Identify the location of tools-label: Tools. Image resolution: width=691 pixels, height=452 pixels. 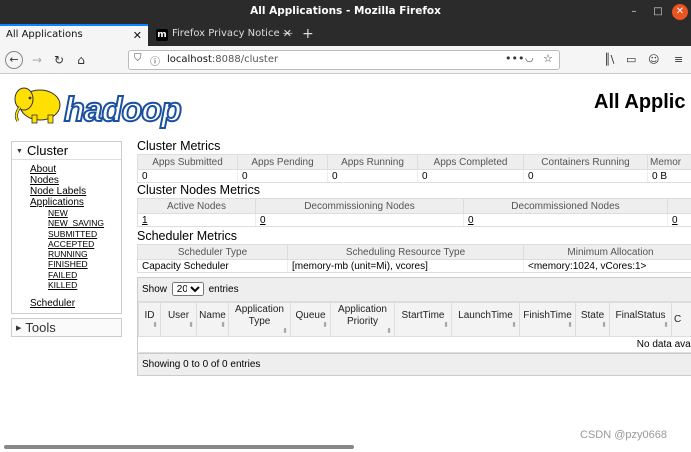
(40, 328).